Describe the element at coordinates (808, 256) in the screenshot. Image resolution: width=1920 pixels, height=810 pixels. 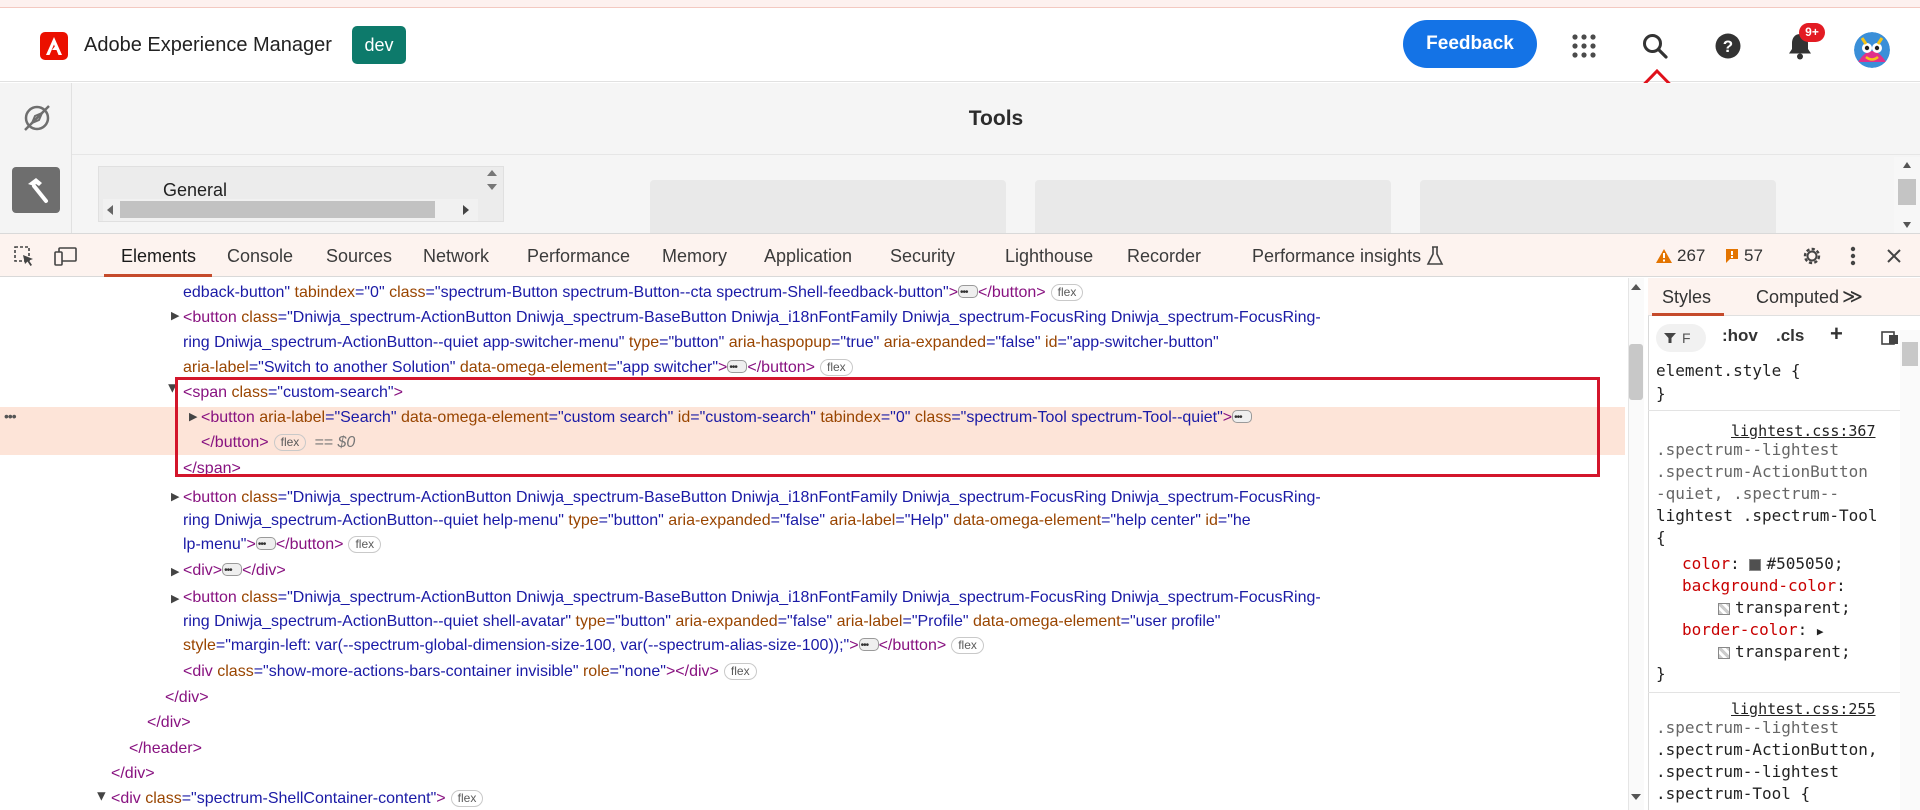
I see `tab-application: Application` at that location.